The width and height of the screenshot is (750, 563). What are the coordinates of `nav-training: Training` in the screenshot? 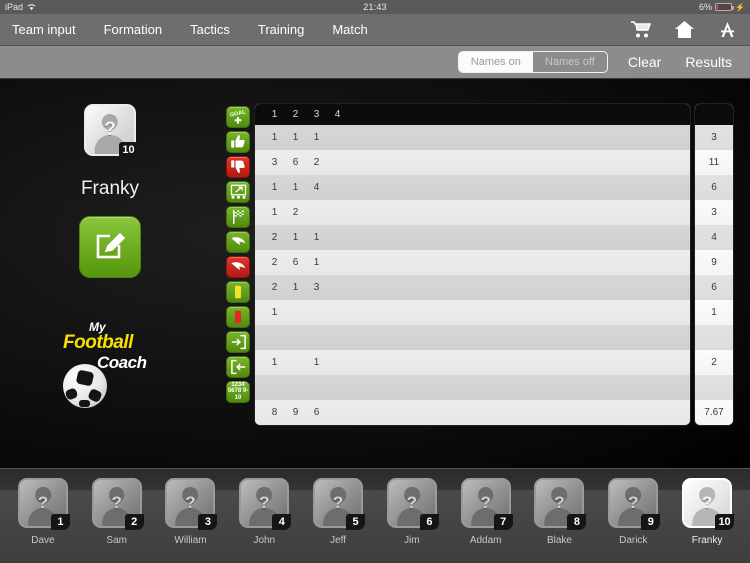 It's located at (288, 29).